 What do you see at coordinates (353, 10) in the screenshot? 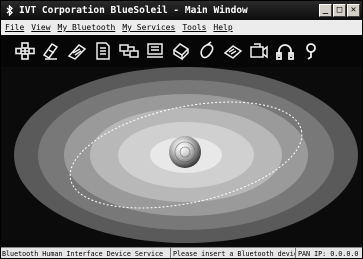
I see `close-button: ✕` at bounding box center [353, 10].